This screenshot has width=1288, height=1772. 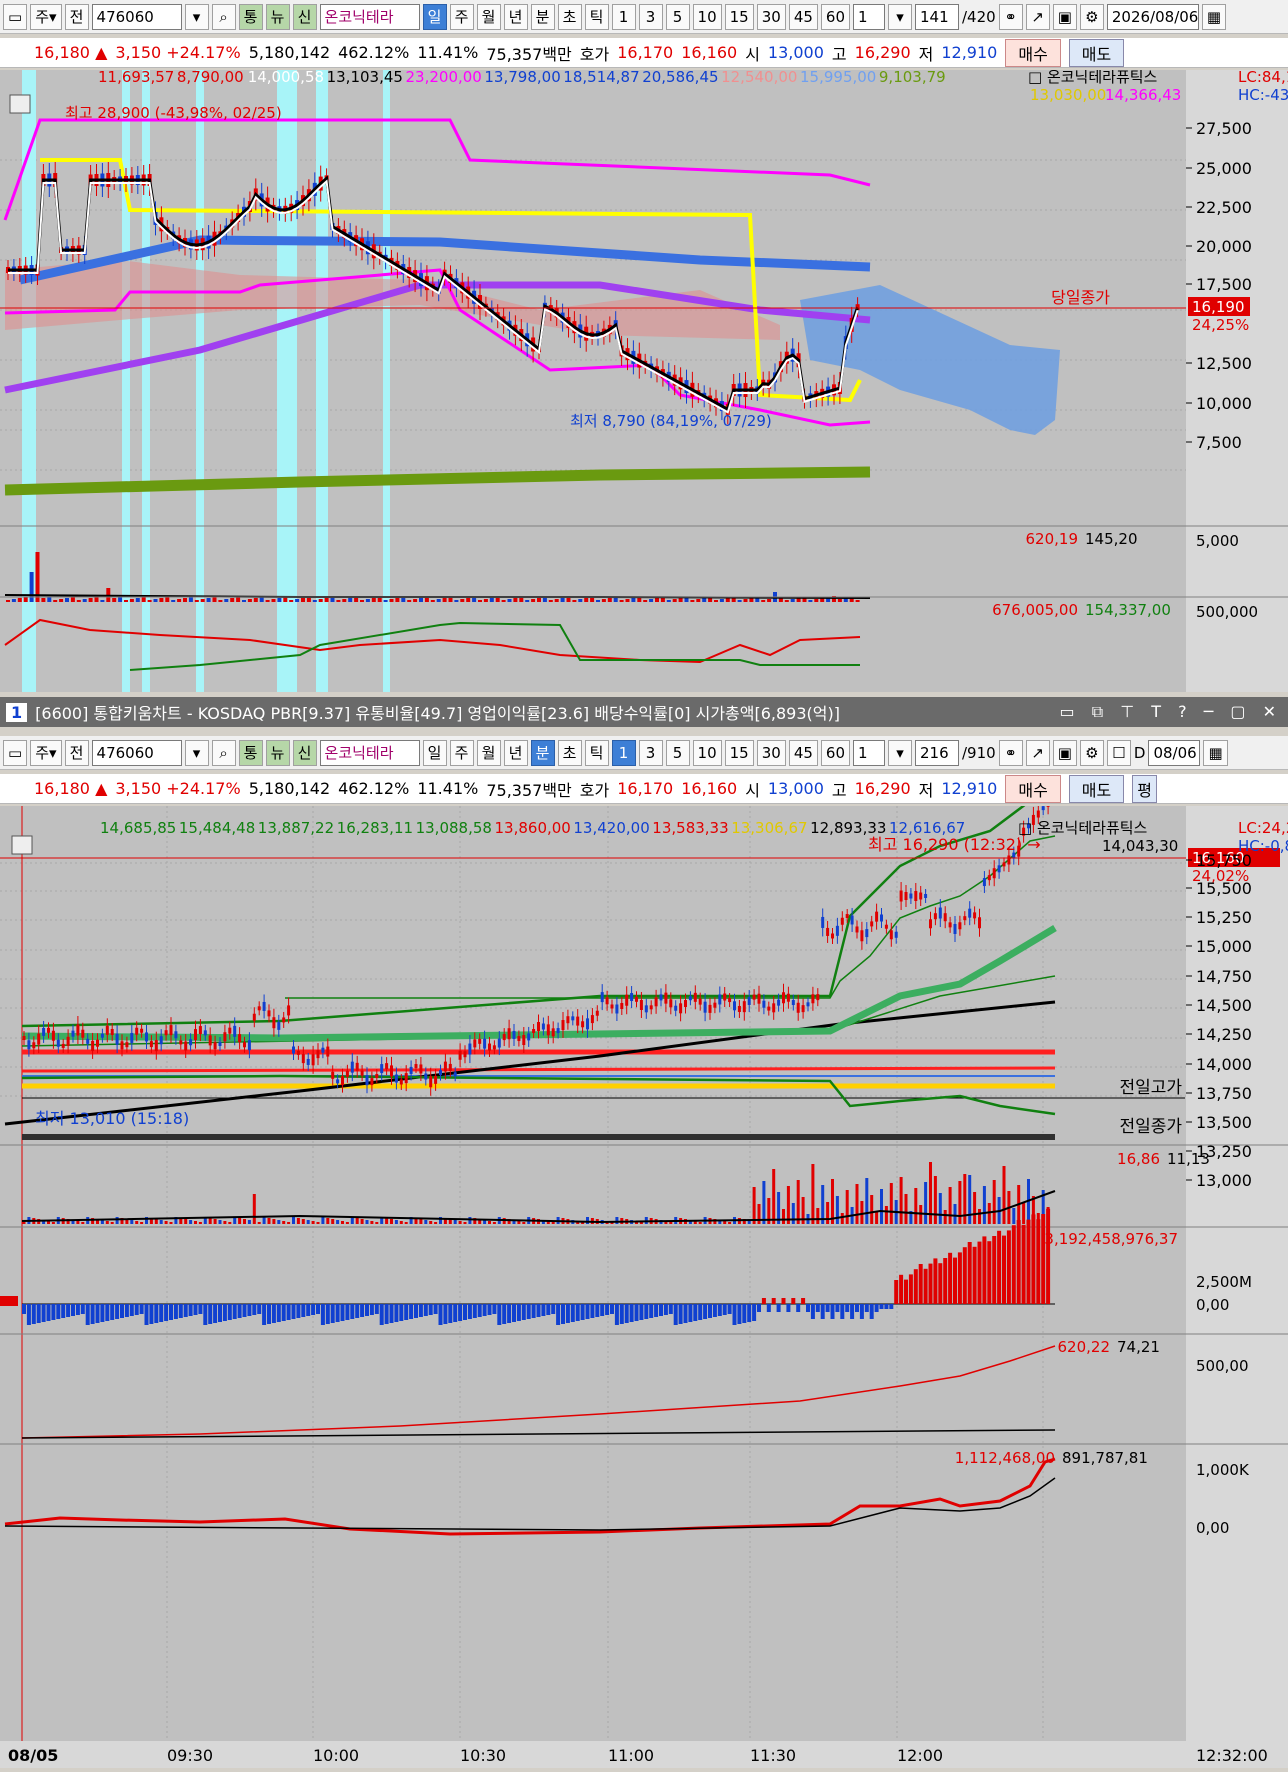 What do you see at coordinates (1118, 752) in the screenshot?
I see `d-checkbox: ☐` at bounding box center [1118, 752].